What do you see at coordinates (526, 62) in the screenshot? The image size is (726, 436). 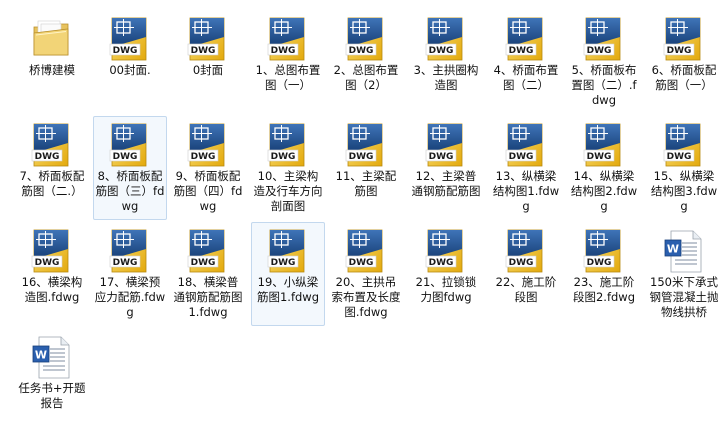 I see `file-item: DWG 4、桥面布置图（二）` at bounding box center [526, 62].